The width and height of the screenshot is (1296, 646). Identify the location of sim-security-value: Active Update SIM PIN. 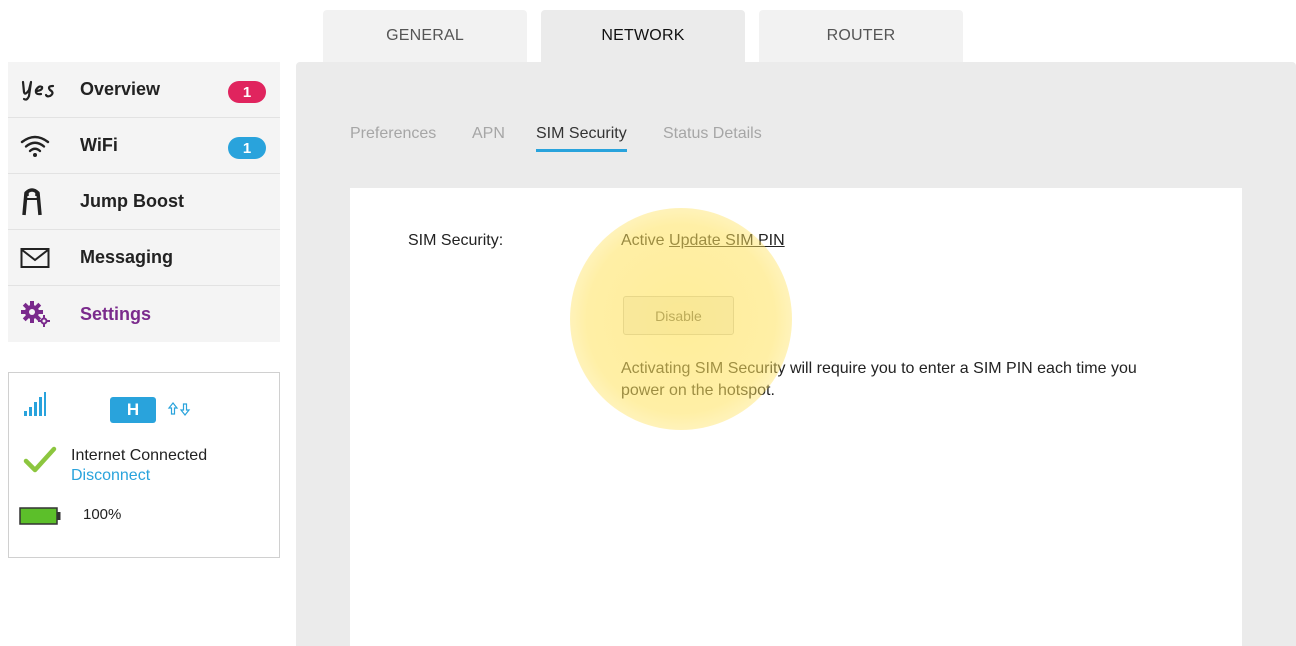
(703, 241).